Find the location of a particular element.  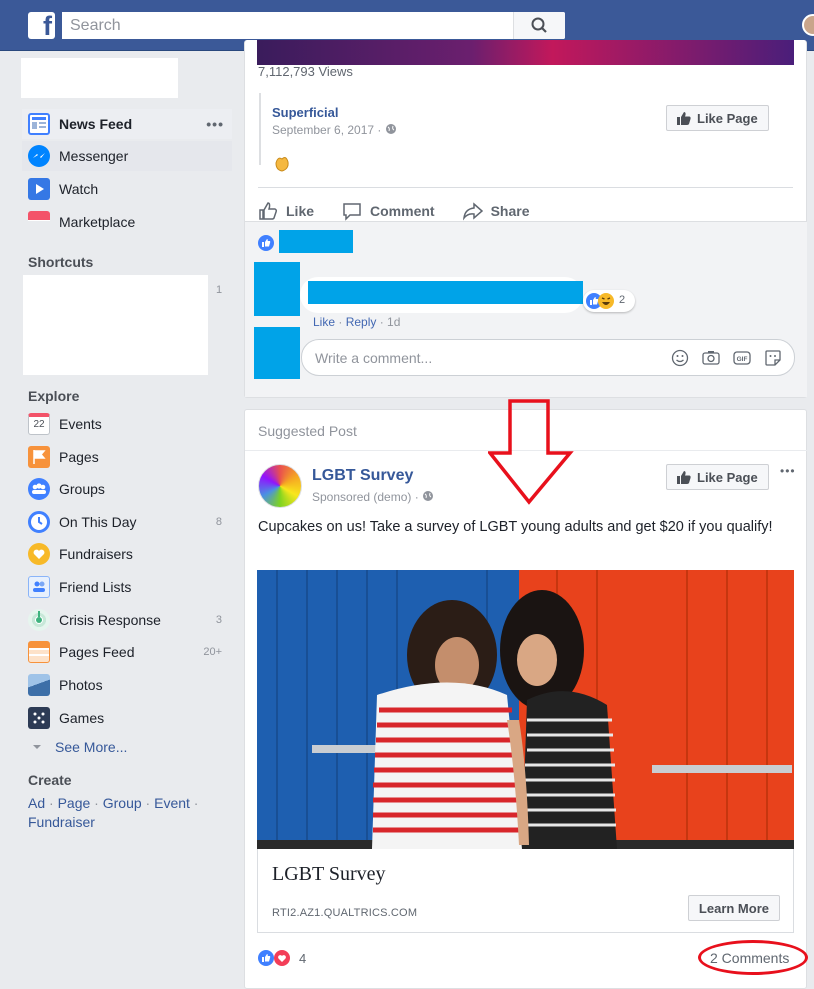

thumbs-up-icon is located at coordinates (684, 118).